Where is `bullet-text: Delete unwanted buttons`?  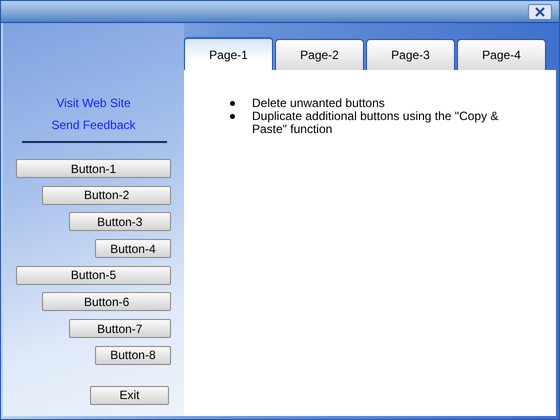 bullet-text: Delete unwanted buttons is located at coordinates (319, 103).